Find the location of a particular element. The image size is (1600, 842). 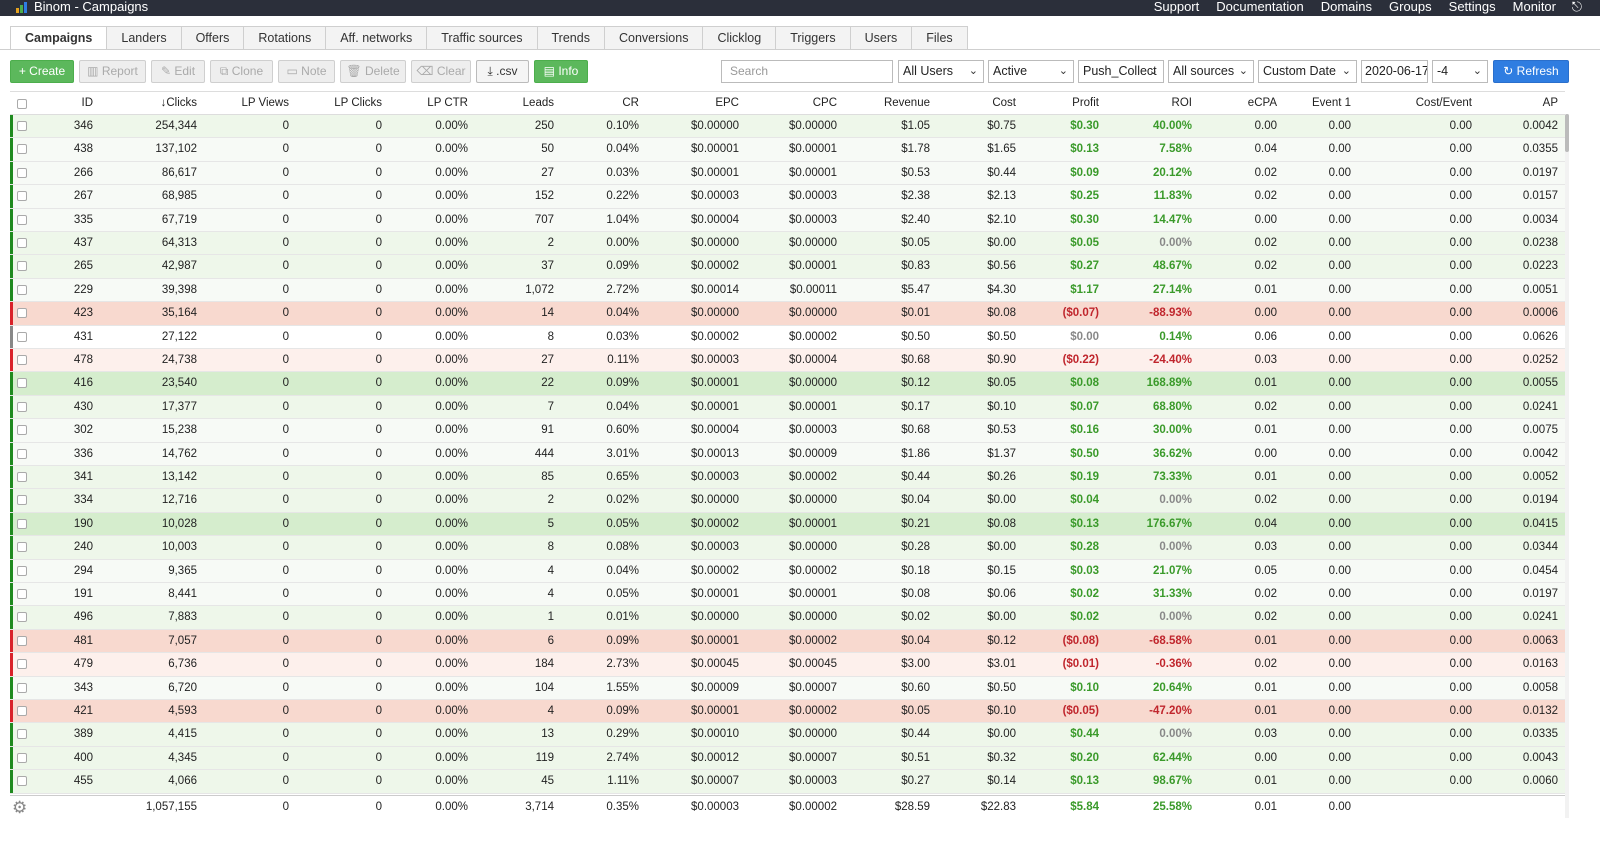

tab-landers: Landers is located at coordinates (144, 38).